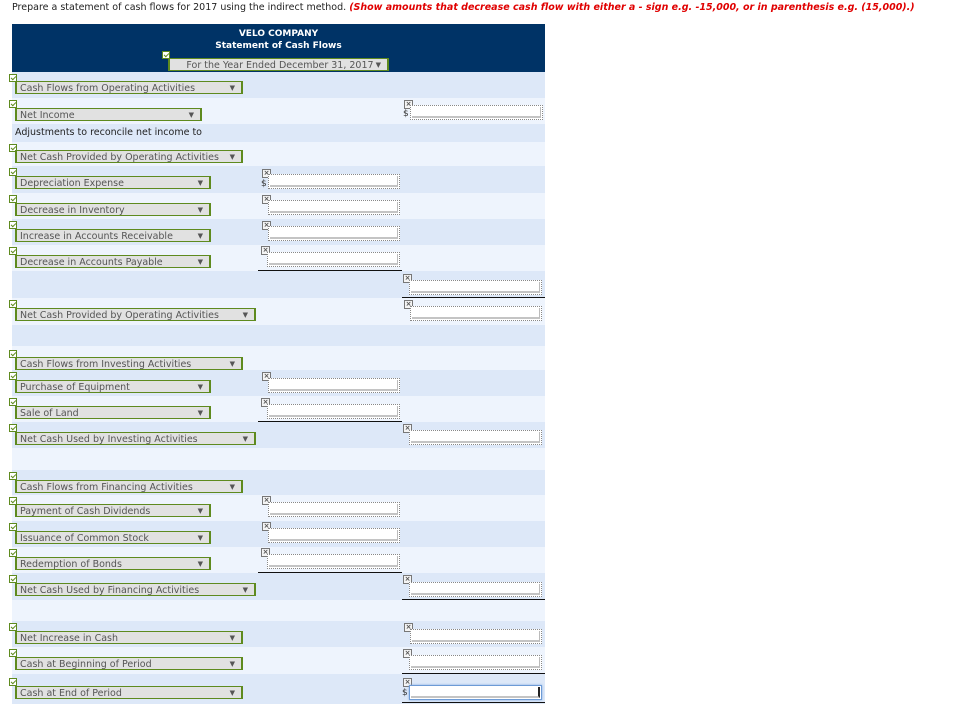 The width and height of the screenshot is (962, 716). Describe the element at coordinates (71, 564) in the screenshot. I see `dropdown-value: Redemption of Bonds` at that location.